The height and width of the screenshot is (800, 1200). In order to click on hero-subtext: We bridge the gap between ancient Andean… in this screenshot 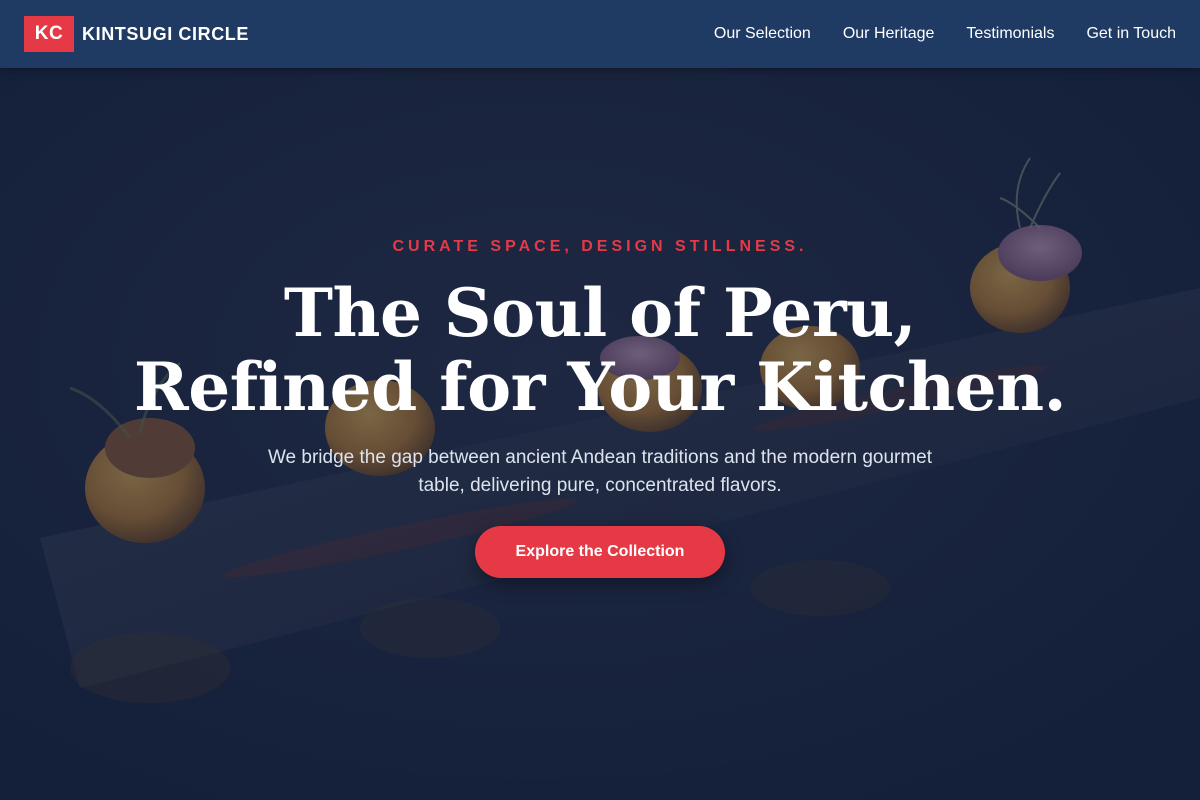, I will do `click(600, 471)`.